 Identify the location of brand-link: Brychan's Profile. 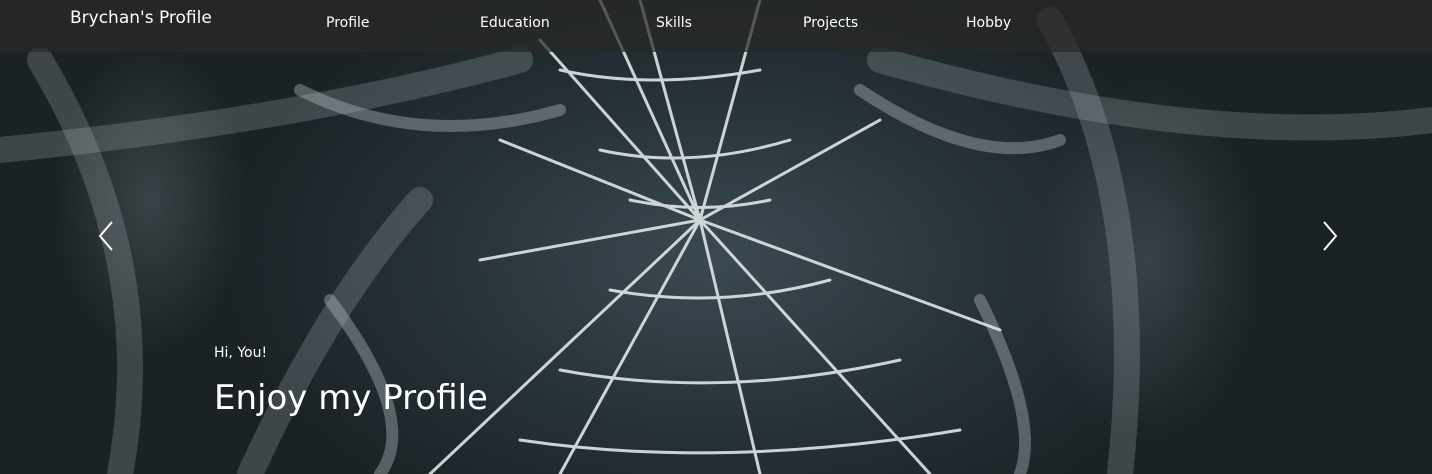
(141, 18).